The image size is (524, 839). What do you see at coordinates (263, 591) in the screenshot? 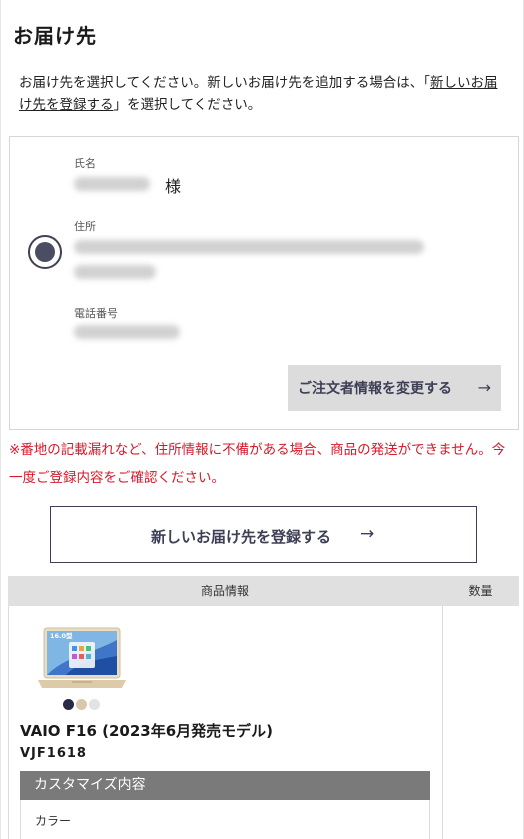
I see `product-table-header: 商品情報 数量` at bounding box center [263, 591].